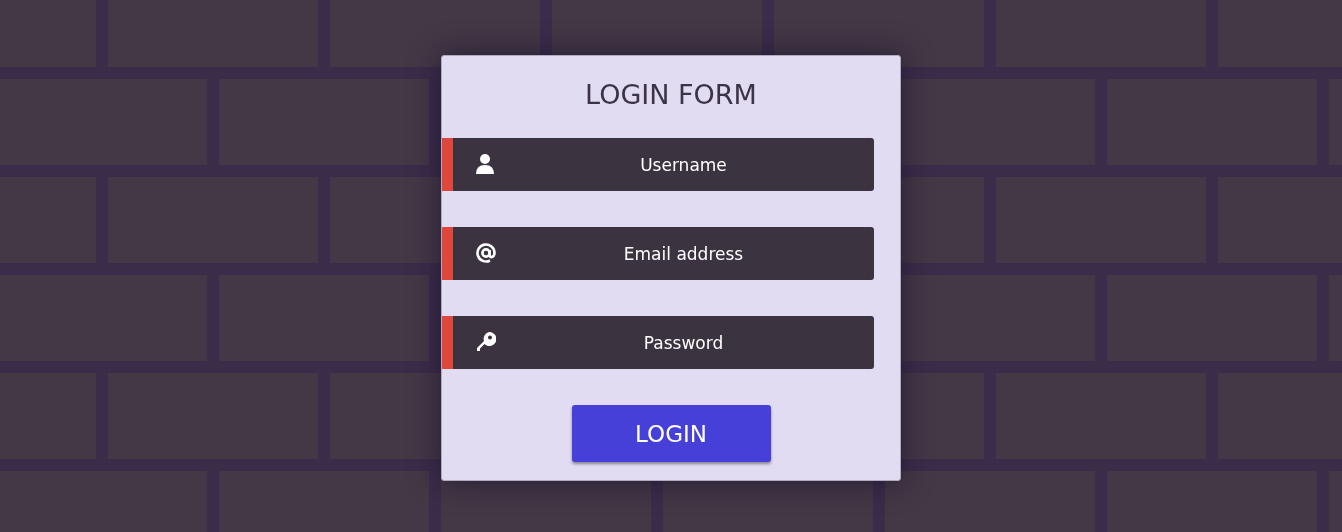  What do you see at coordinates (658, 342) in the screenshot?
I see `password-field: Password` at bounding box center [658, 342].